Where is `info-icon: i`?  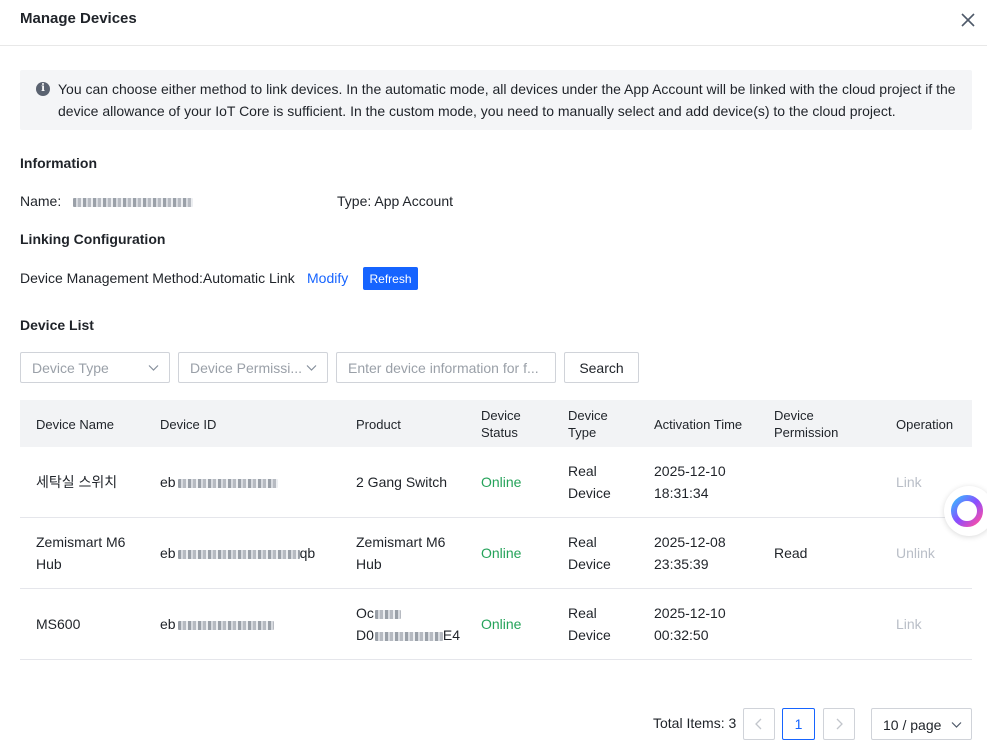
info-icon: i is located at coordinates (43, 89).